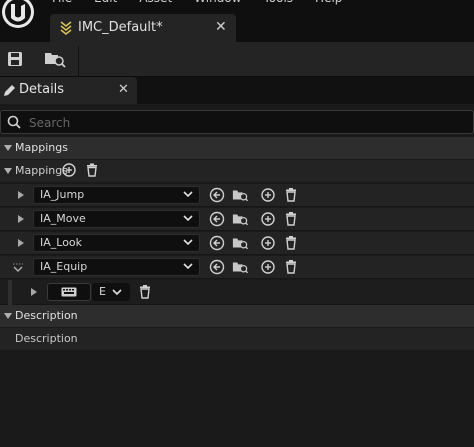 The image size is (474, 447). I want to click on mapping-row-expanded: IA_Equip, so click(237, 267).